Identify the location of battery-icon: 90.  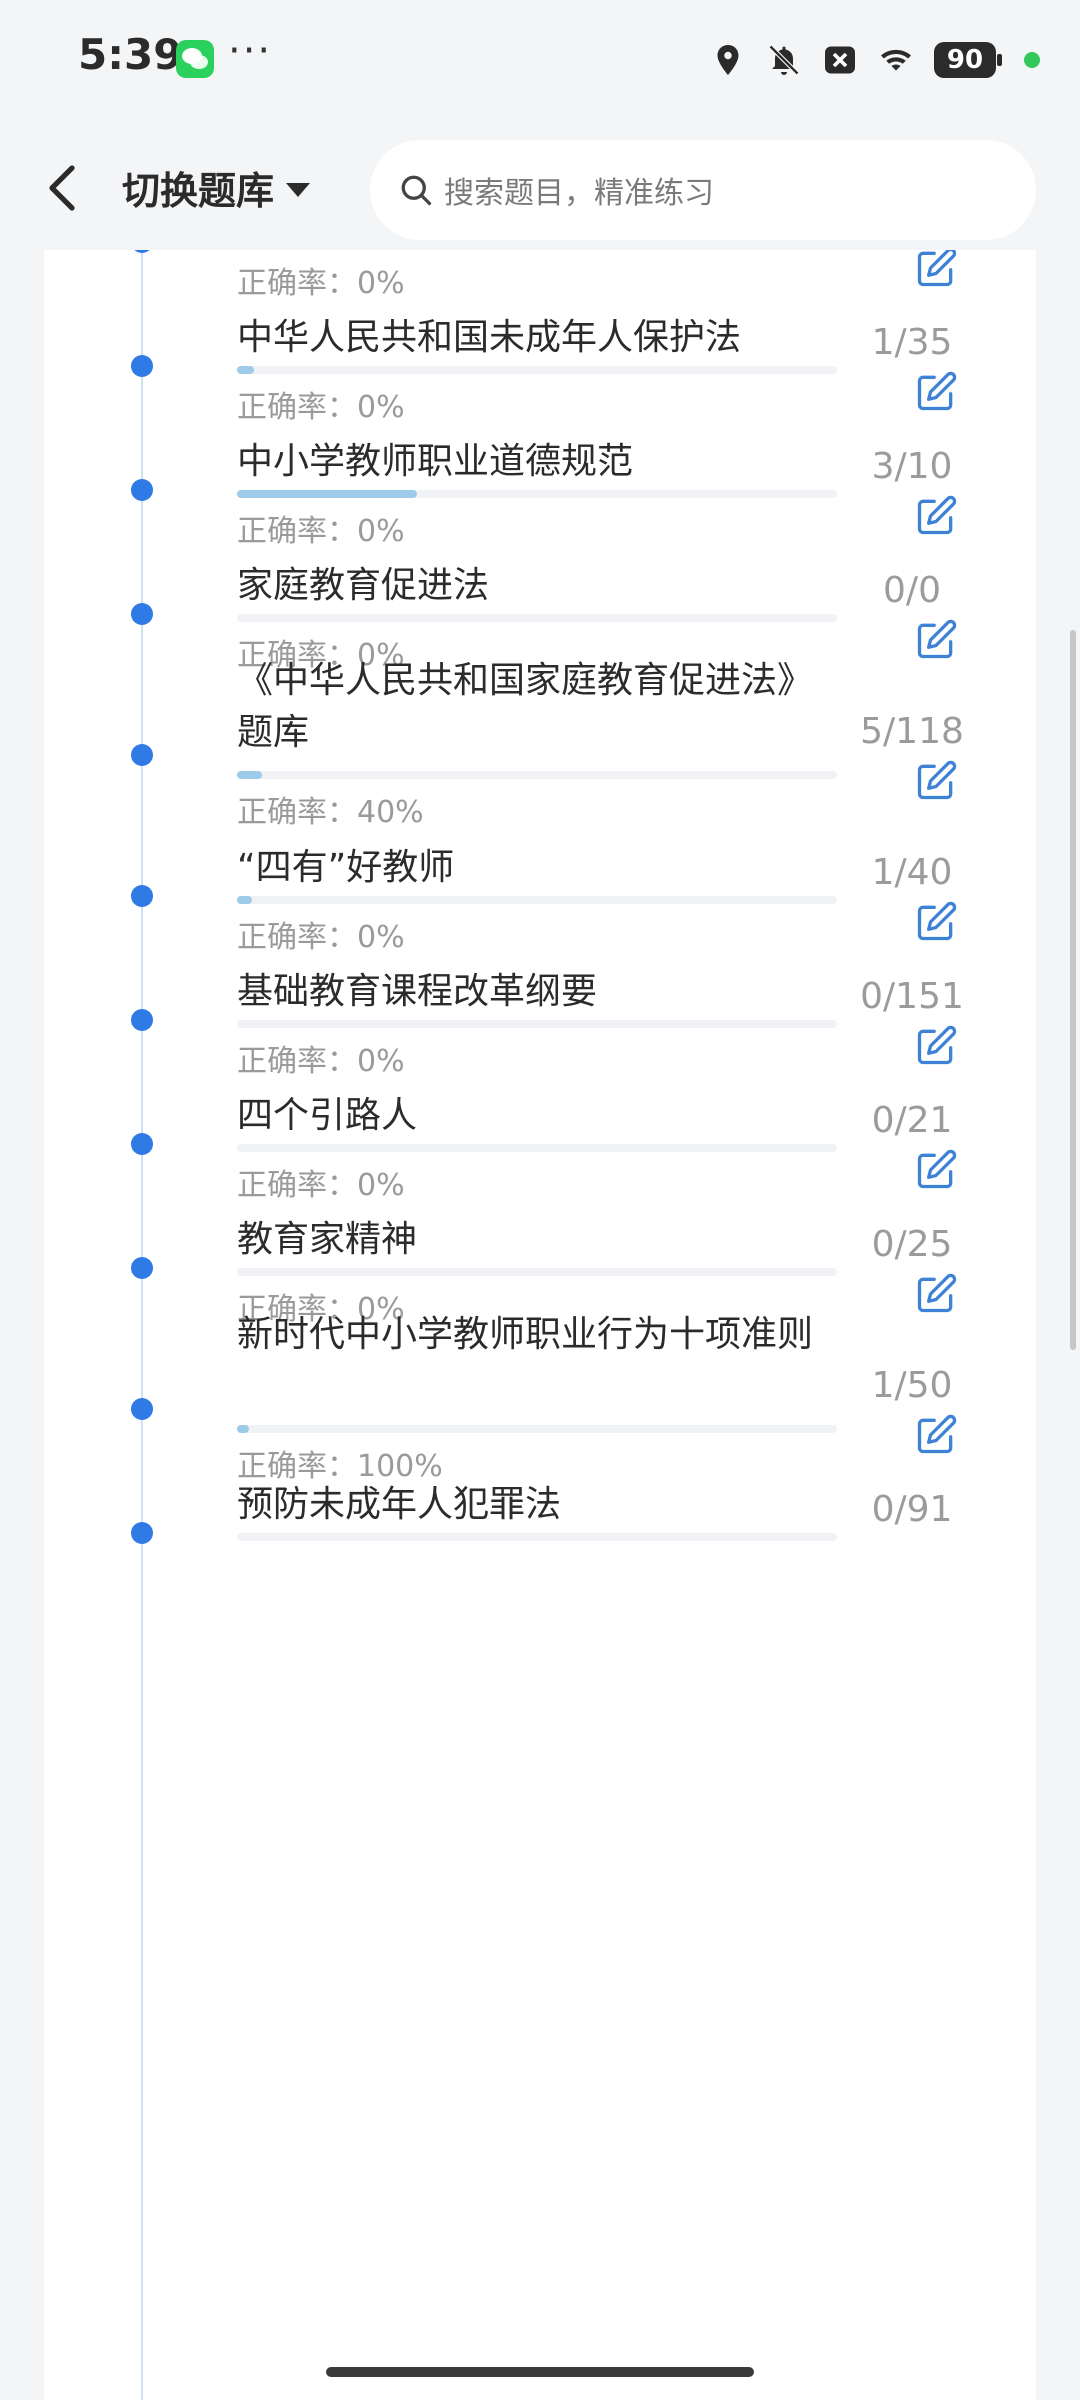
(968, 60).